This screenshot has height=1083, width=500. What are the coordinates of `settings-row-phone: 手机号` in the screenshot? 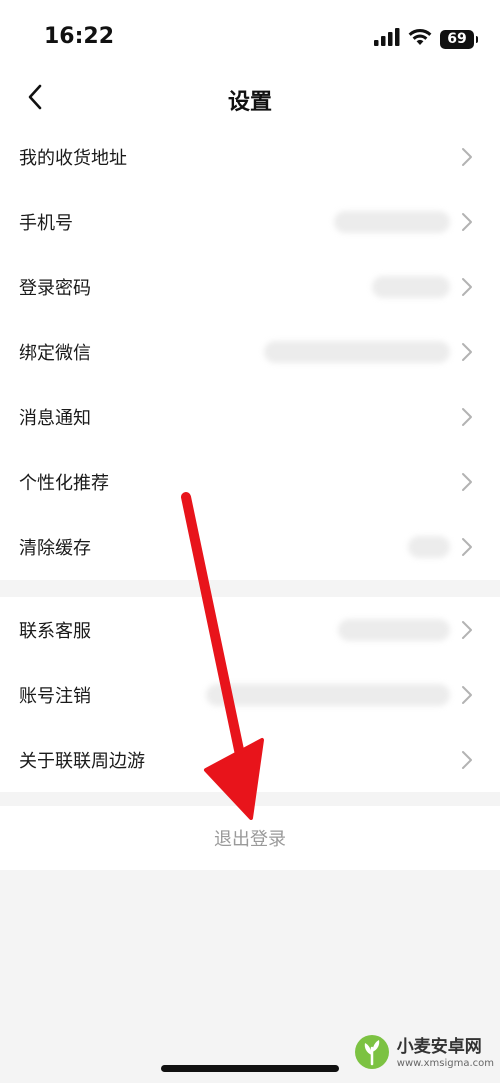 It's located at (250, 221).